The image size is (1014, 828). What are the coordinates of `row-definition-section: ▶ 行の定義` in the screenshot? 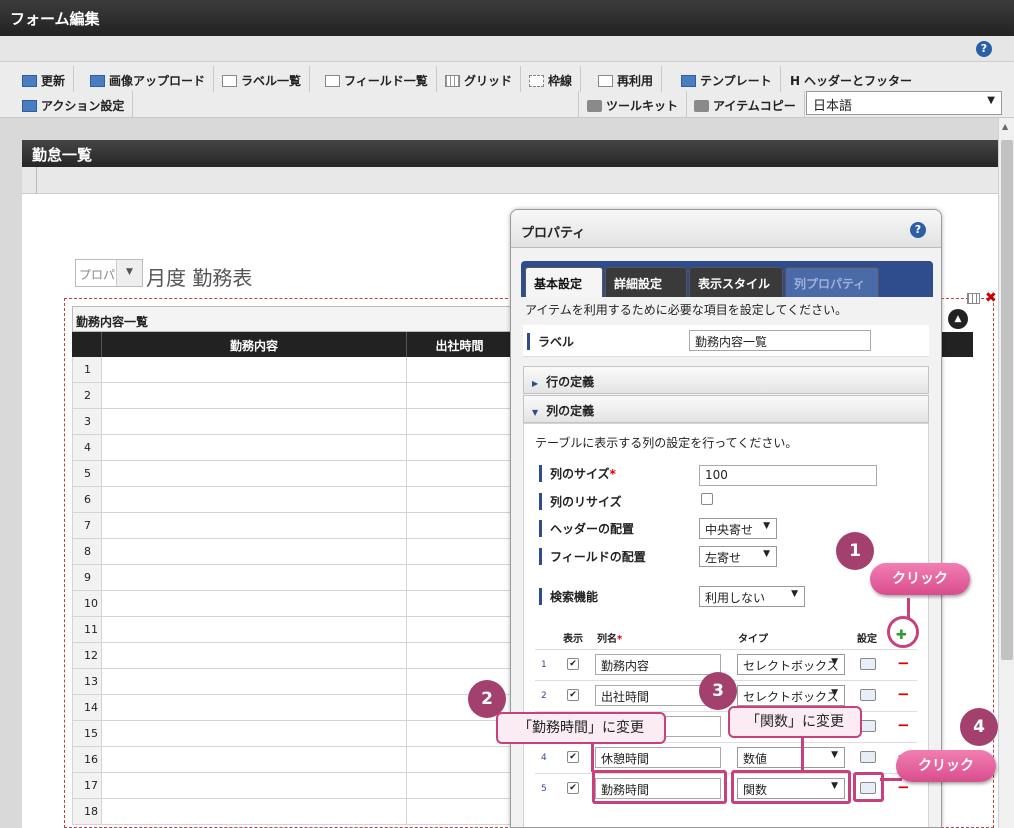 It's located at (726, 380).